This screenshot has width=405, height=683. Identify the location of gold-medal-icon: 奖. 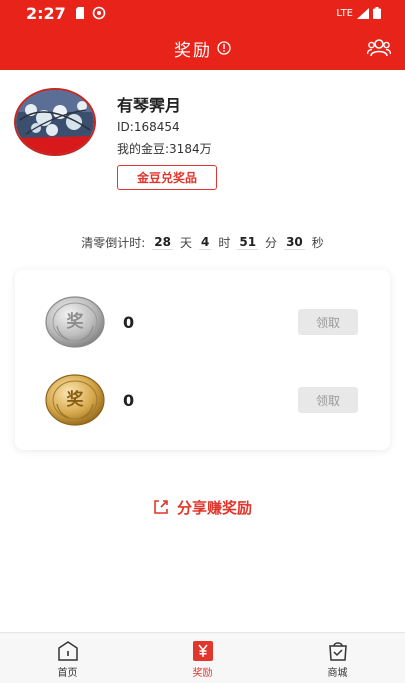
(75, 400).